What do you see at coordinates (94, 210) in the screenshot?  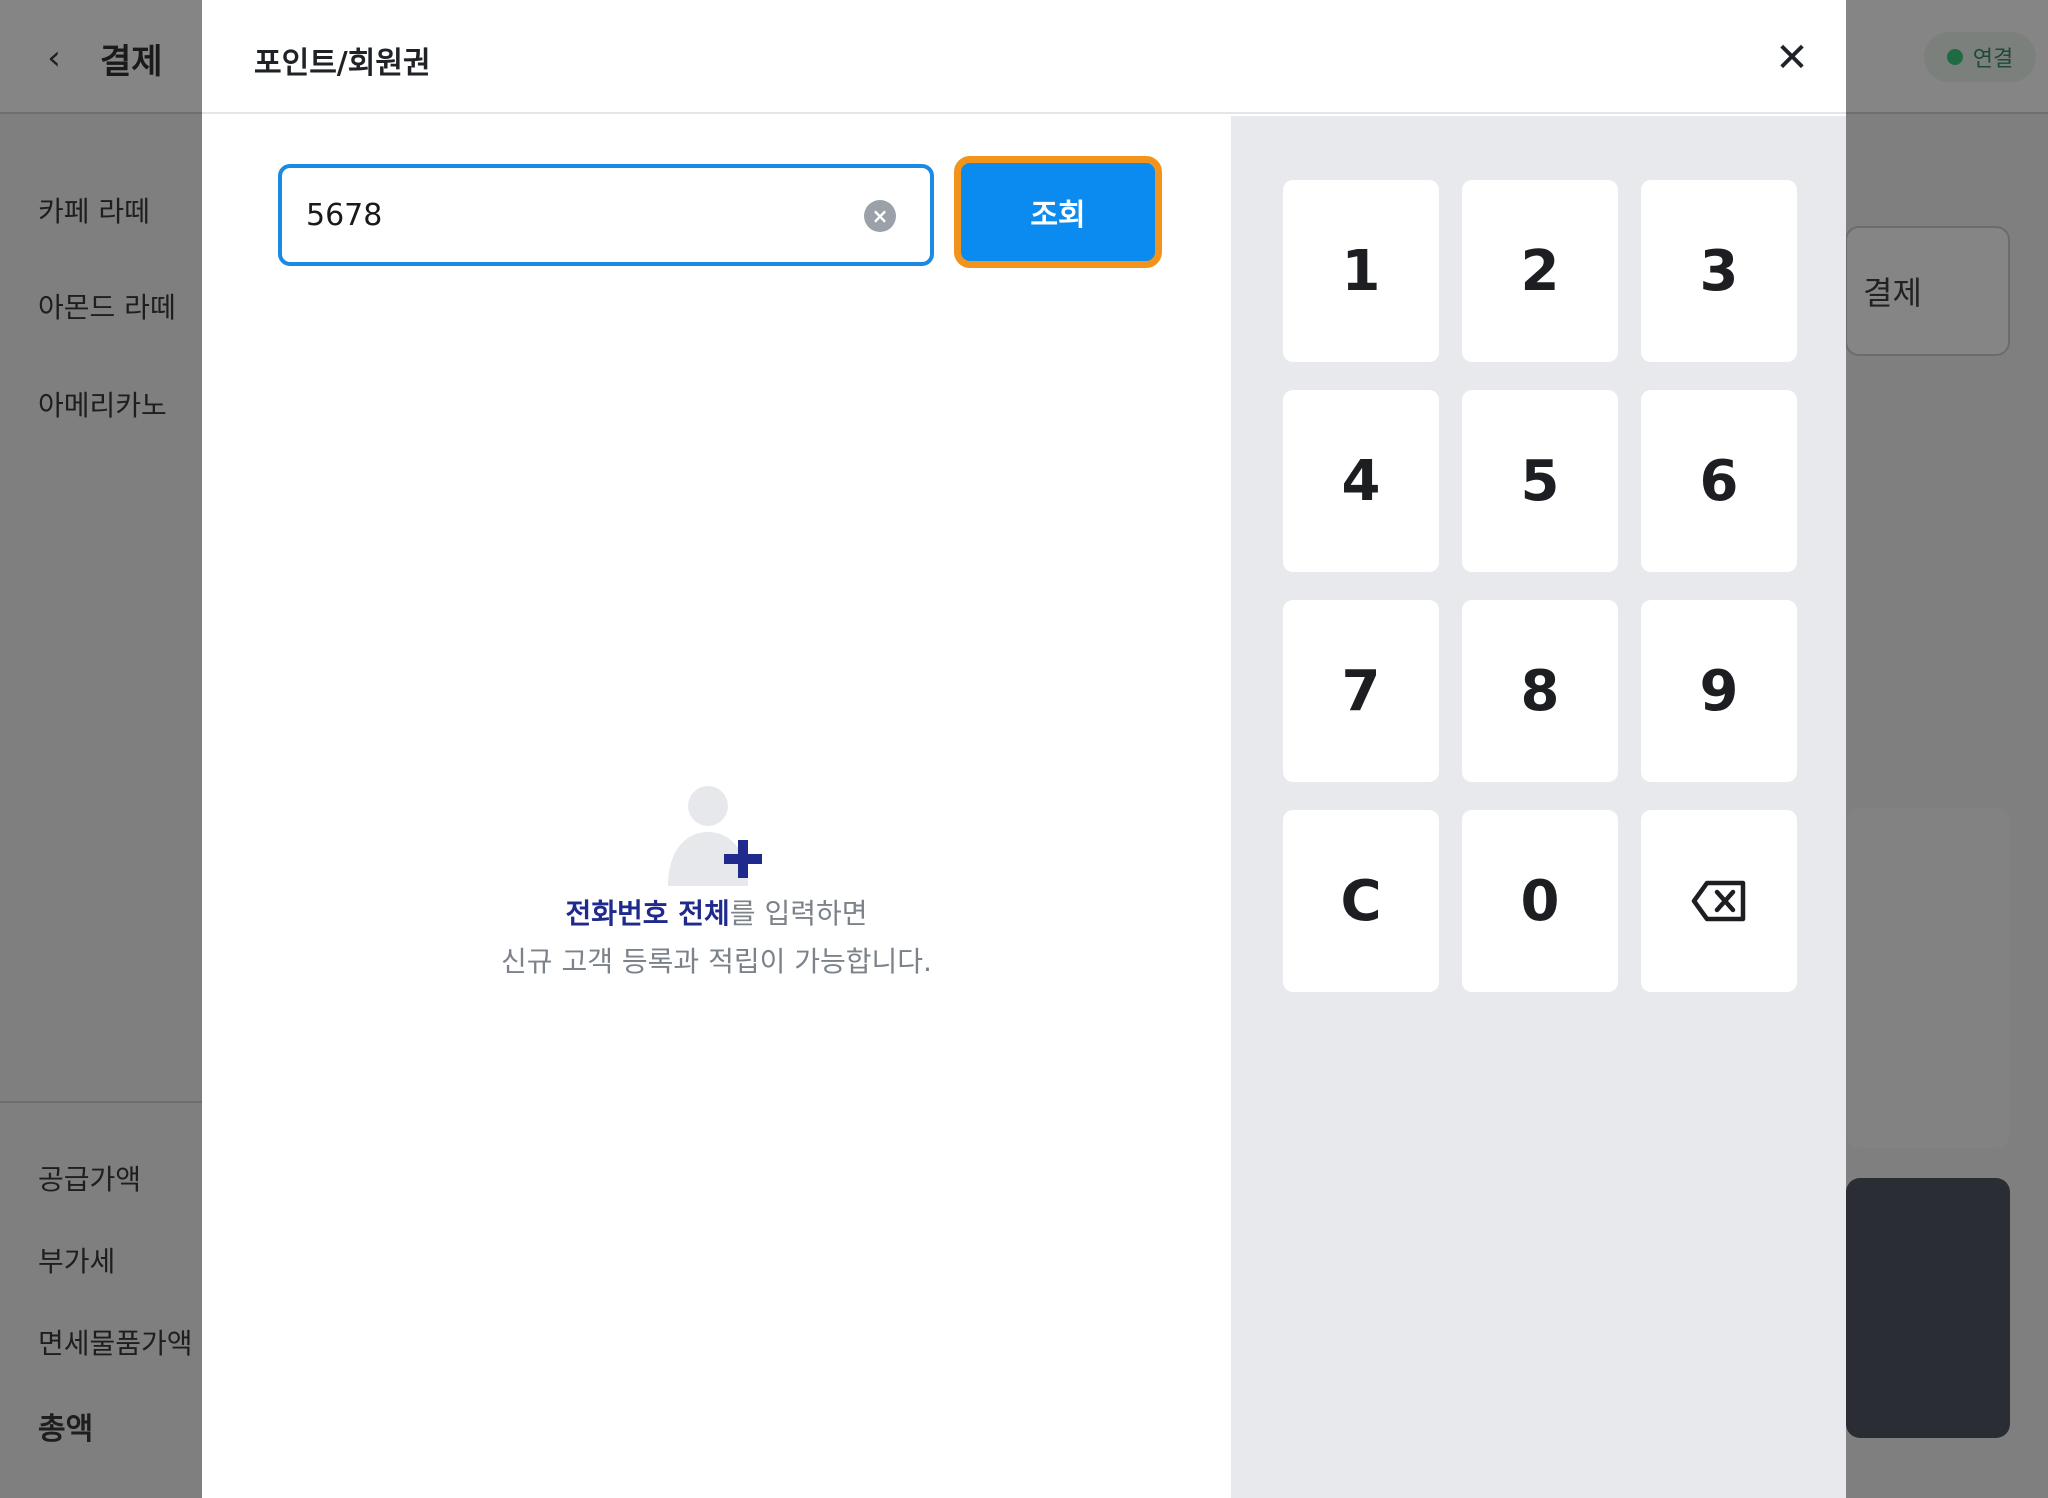 I see `menu-item: 카페 라떼` at bounding box center [94, 210].